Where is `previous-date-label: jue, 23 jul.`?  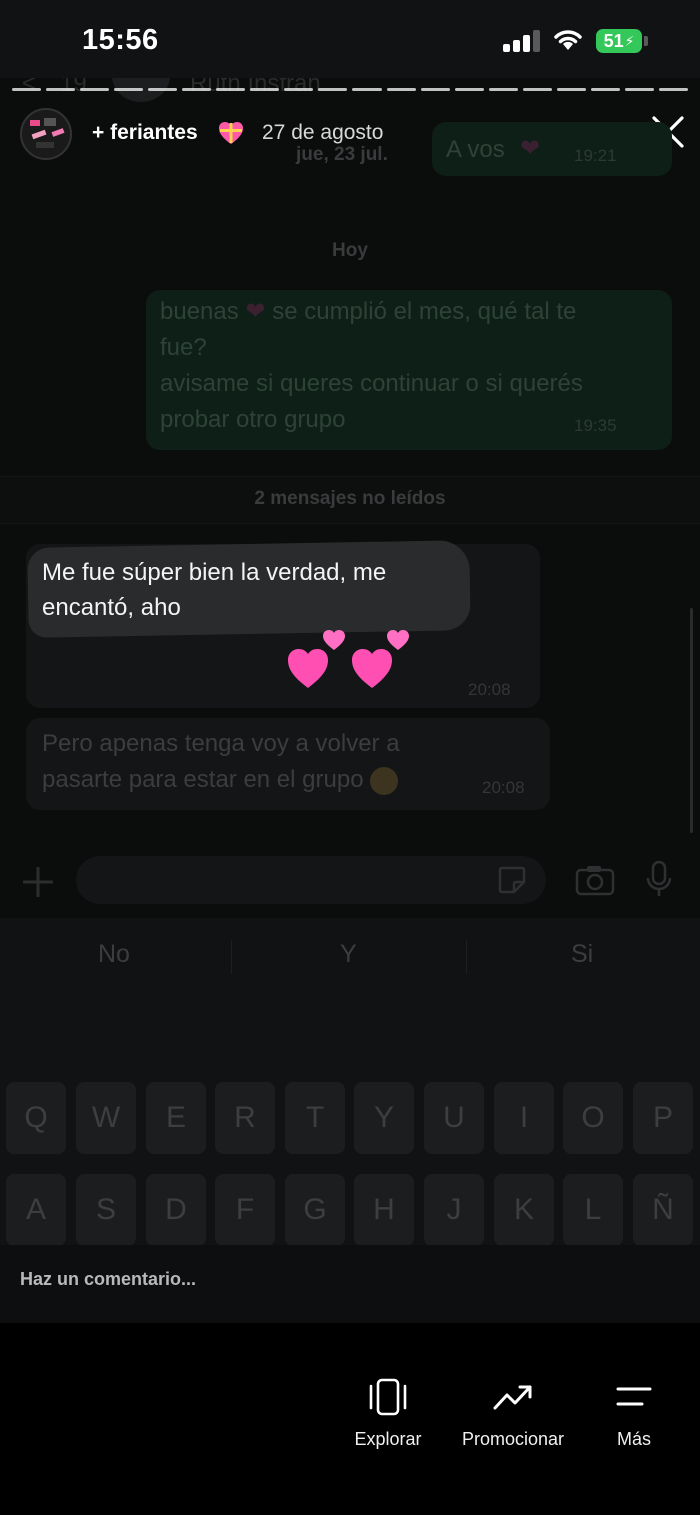
previous-date-label: jue, 23 jul. is located at coordinates (342, 154).